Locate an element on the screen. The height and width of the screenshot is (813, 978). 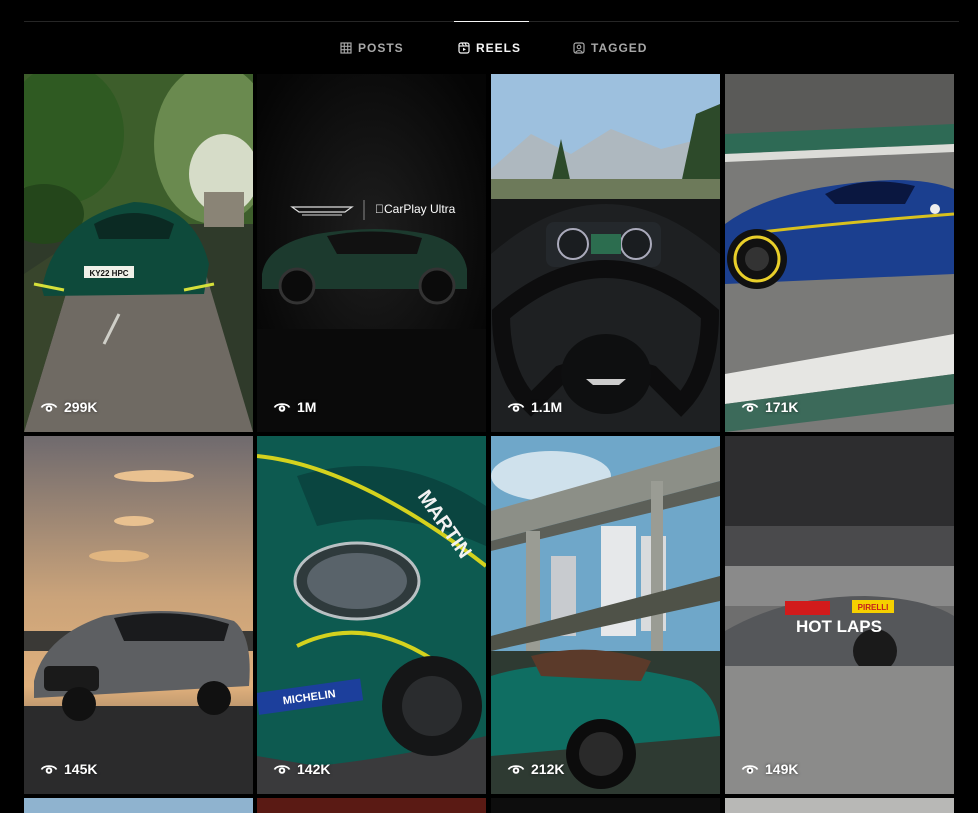
grid-icon is located at coordinates (346, 48).